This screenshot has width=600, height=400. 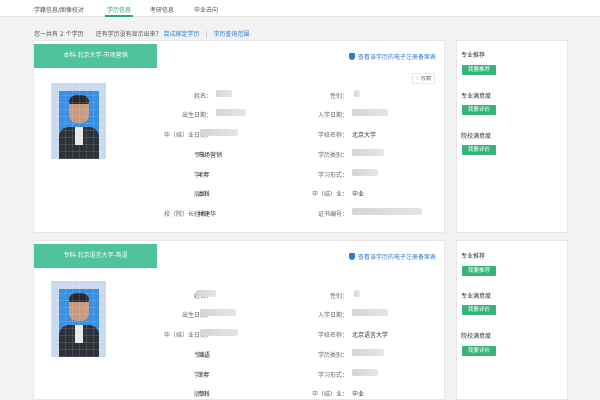 What do you see at coordinates (231, 34) in the screenshot?
I see `query-scope-link: 学历查询范围` at bounding box center [231, 34].